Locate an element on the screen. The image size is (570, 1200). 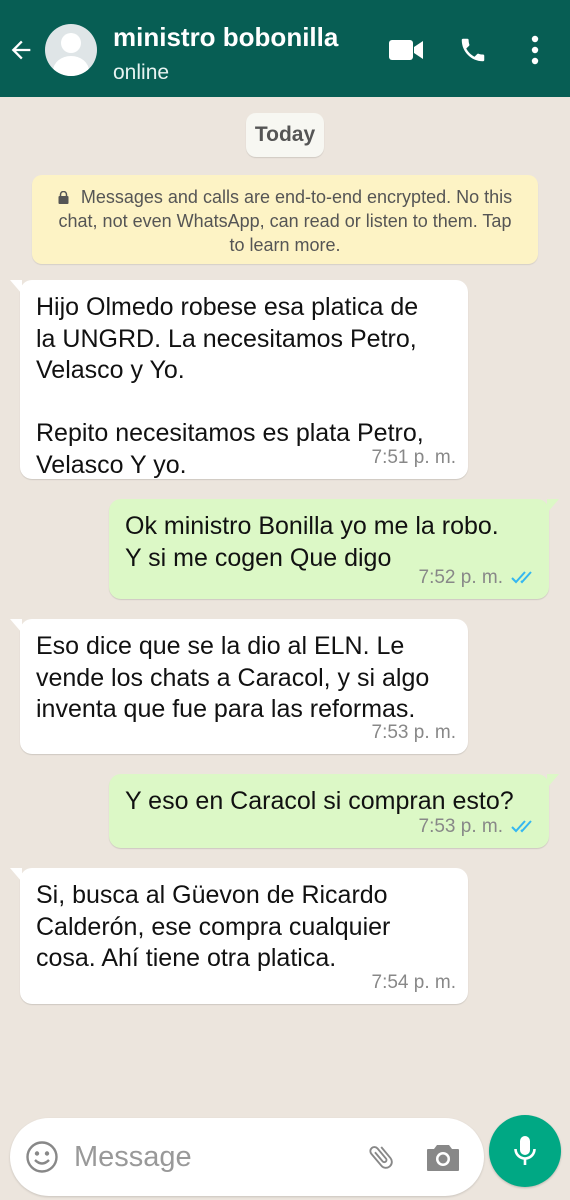
message-time: 7:52 p. m. is located at coordinates (461, 577).